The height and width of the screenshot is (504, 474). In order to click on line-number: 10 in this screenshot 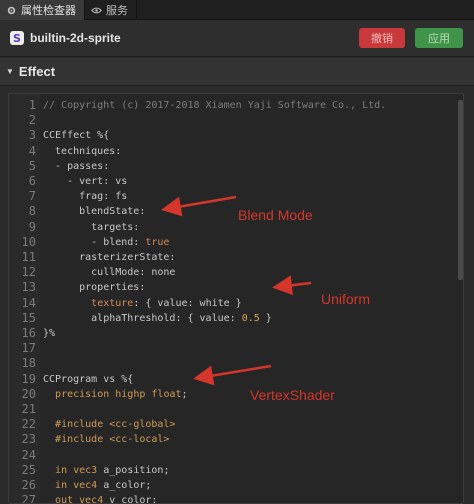, I will do `click(28, 241)`.